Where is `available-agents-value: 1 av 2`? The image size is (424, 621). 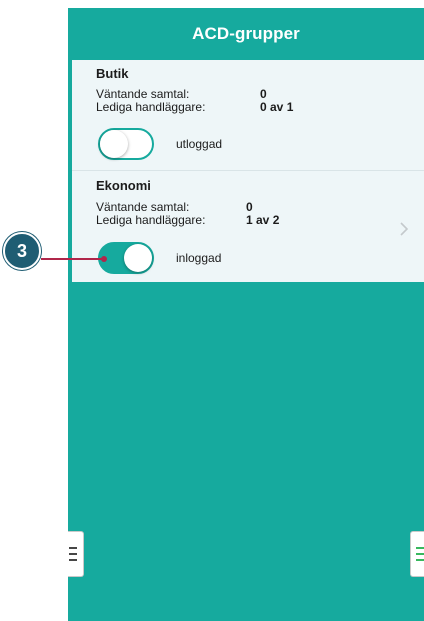
available-agents-value: 1 av 2 is located at coordinates (263, 220).